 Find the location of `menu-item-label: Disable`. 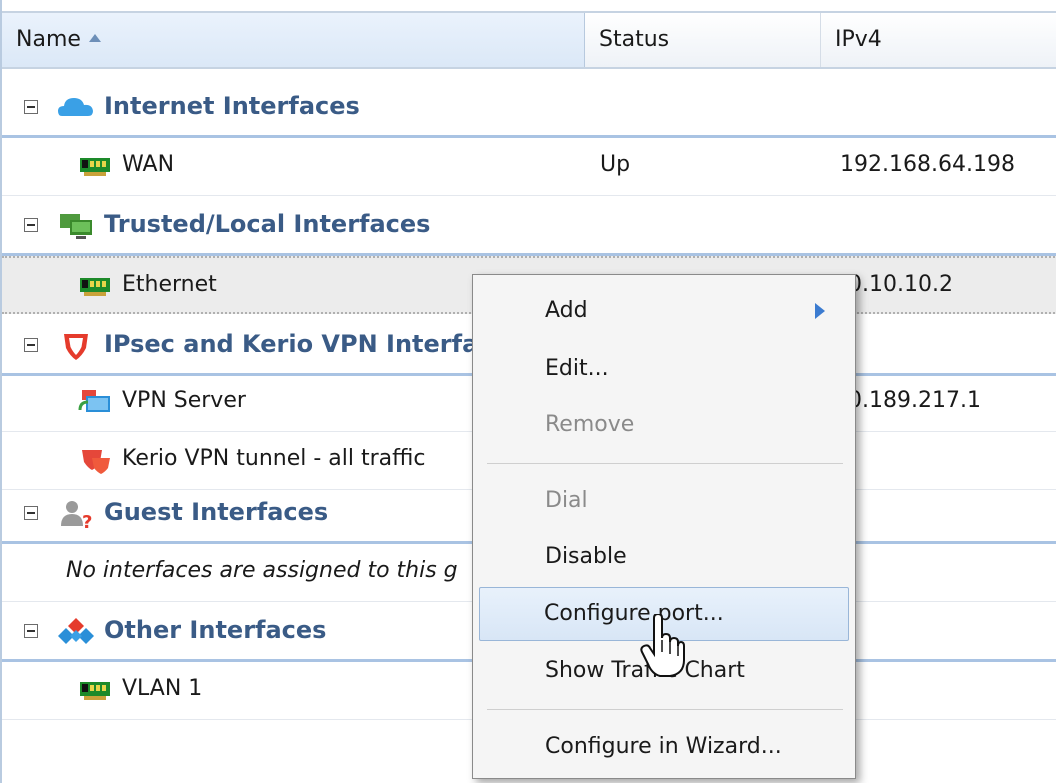

menu-item-label: Disable is located at coordinates (586, 556).